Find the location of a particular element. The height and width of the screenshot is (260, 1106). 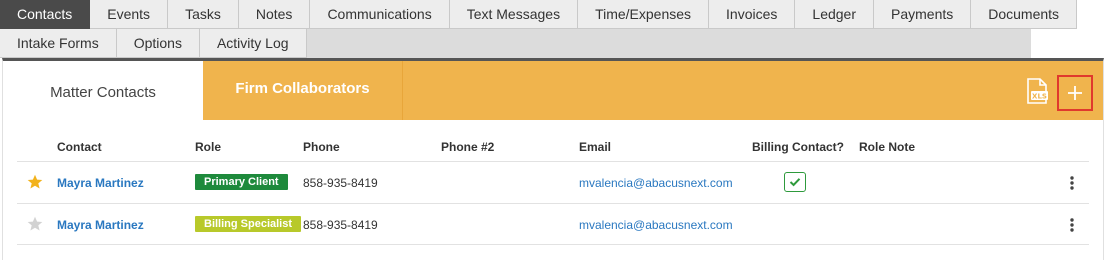

col-contact: Contact is located at coordinates (79, 147).